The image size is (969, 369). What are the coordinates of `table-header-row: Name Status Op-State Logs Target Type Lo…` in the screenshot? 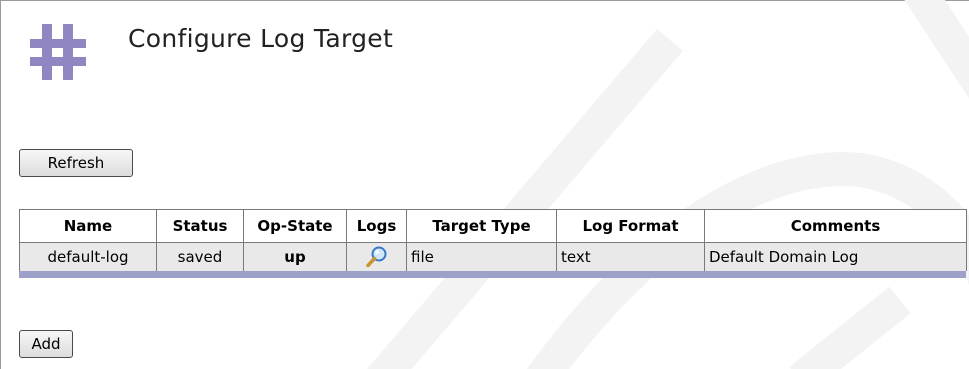 It's located at (493, 226).